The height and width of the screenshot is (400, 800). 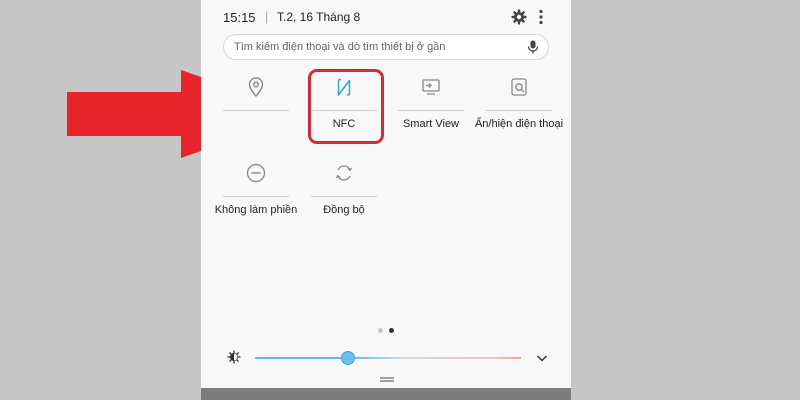 I want to click on do-not-disturb-icon, so click(x=256, y=173).